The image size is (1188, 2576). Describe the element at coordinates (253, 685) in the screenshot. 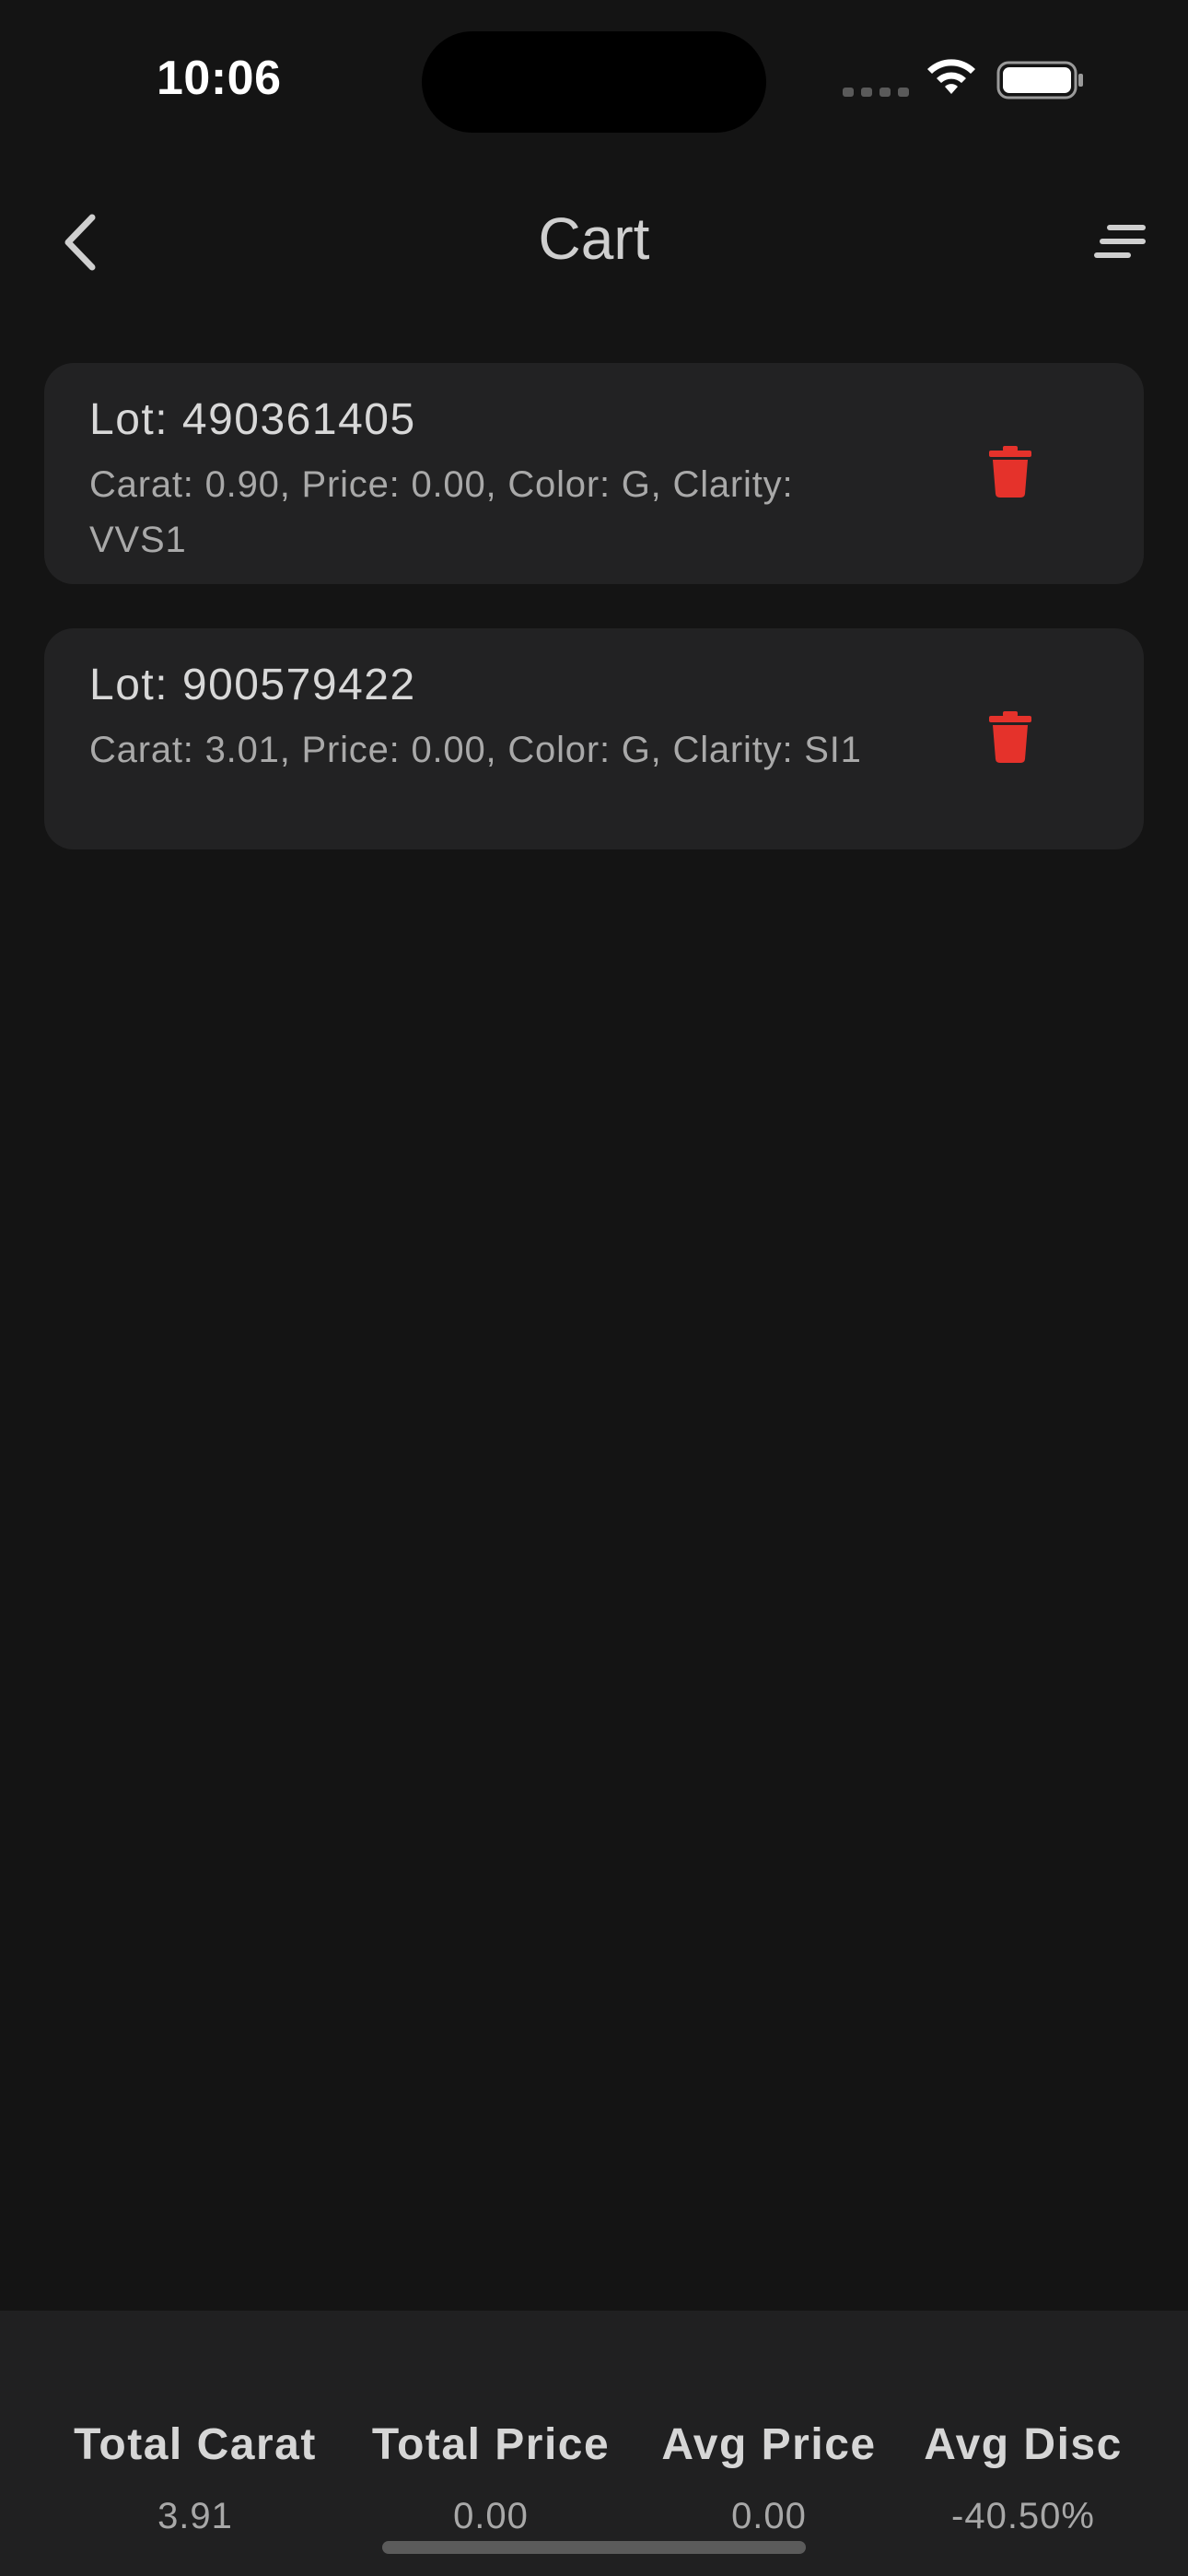

I see `item-lot: Lot: 900579422` at that location.